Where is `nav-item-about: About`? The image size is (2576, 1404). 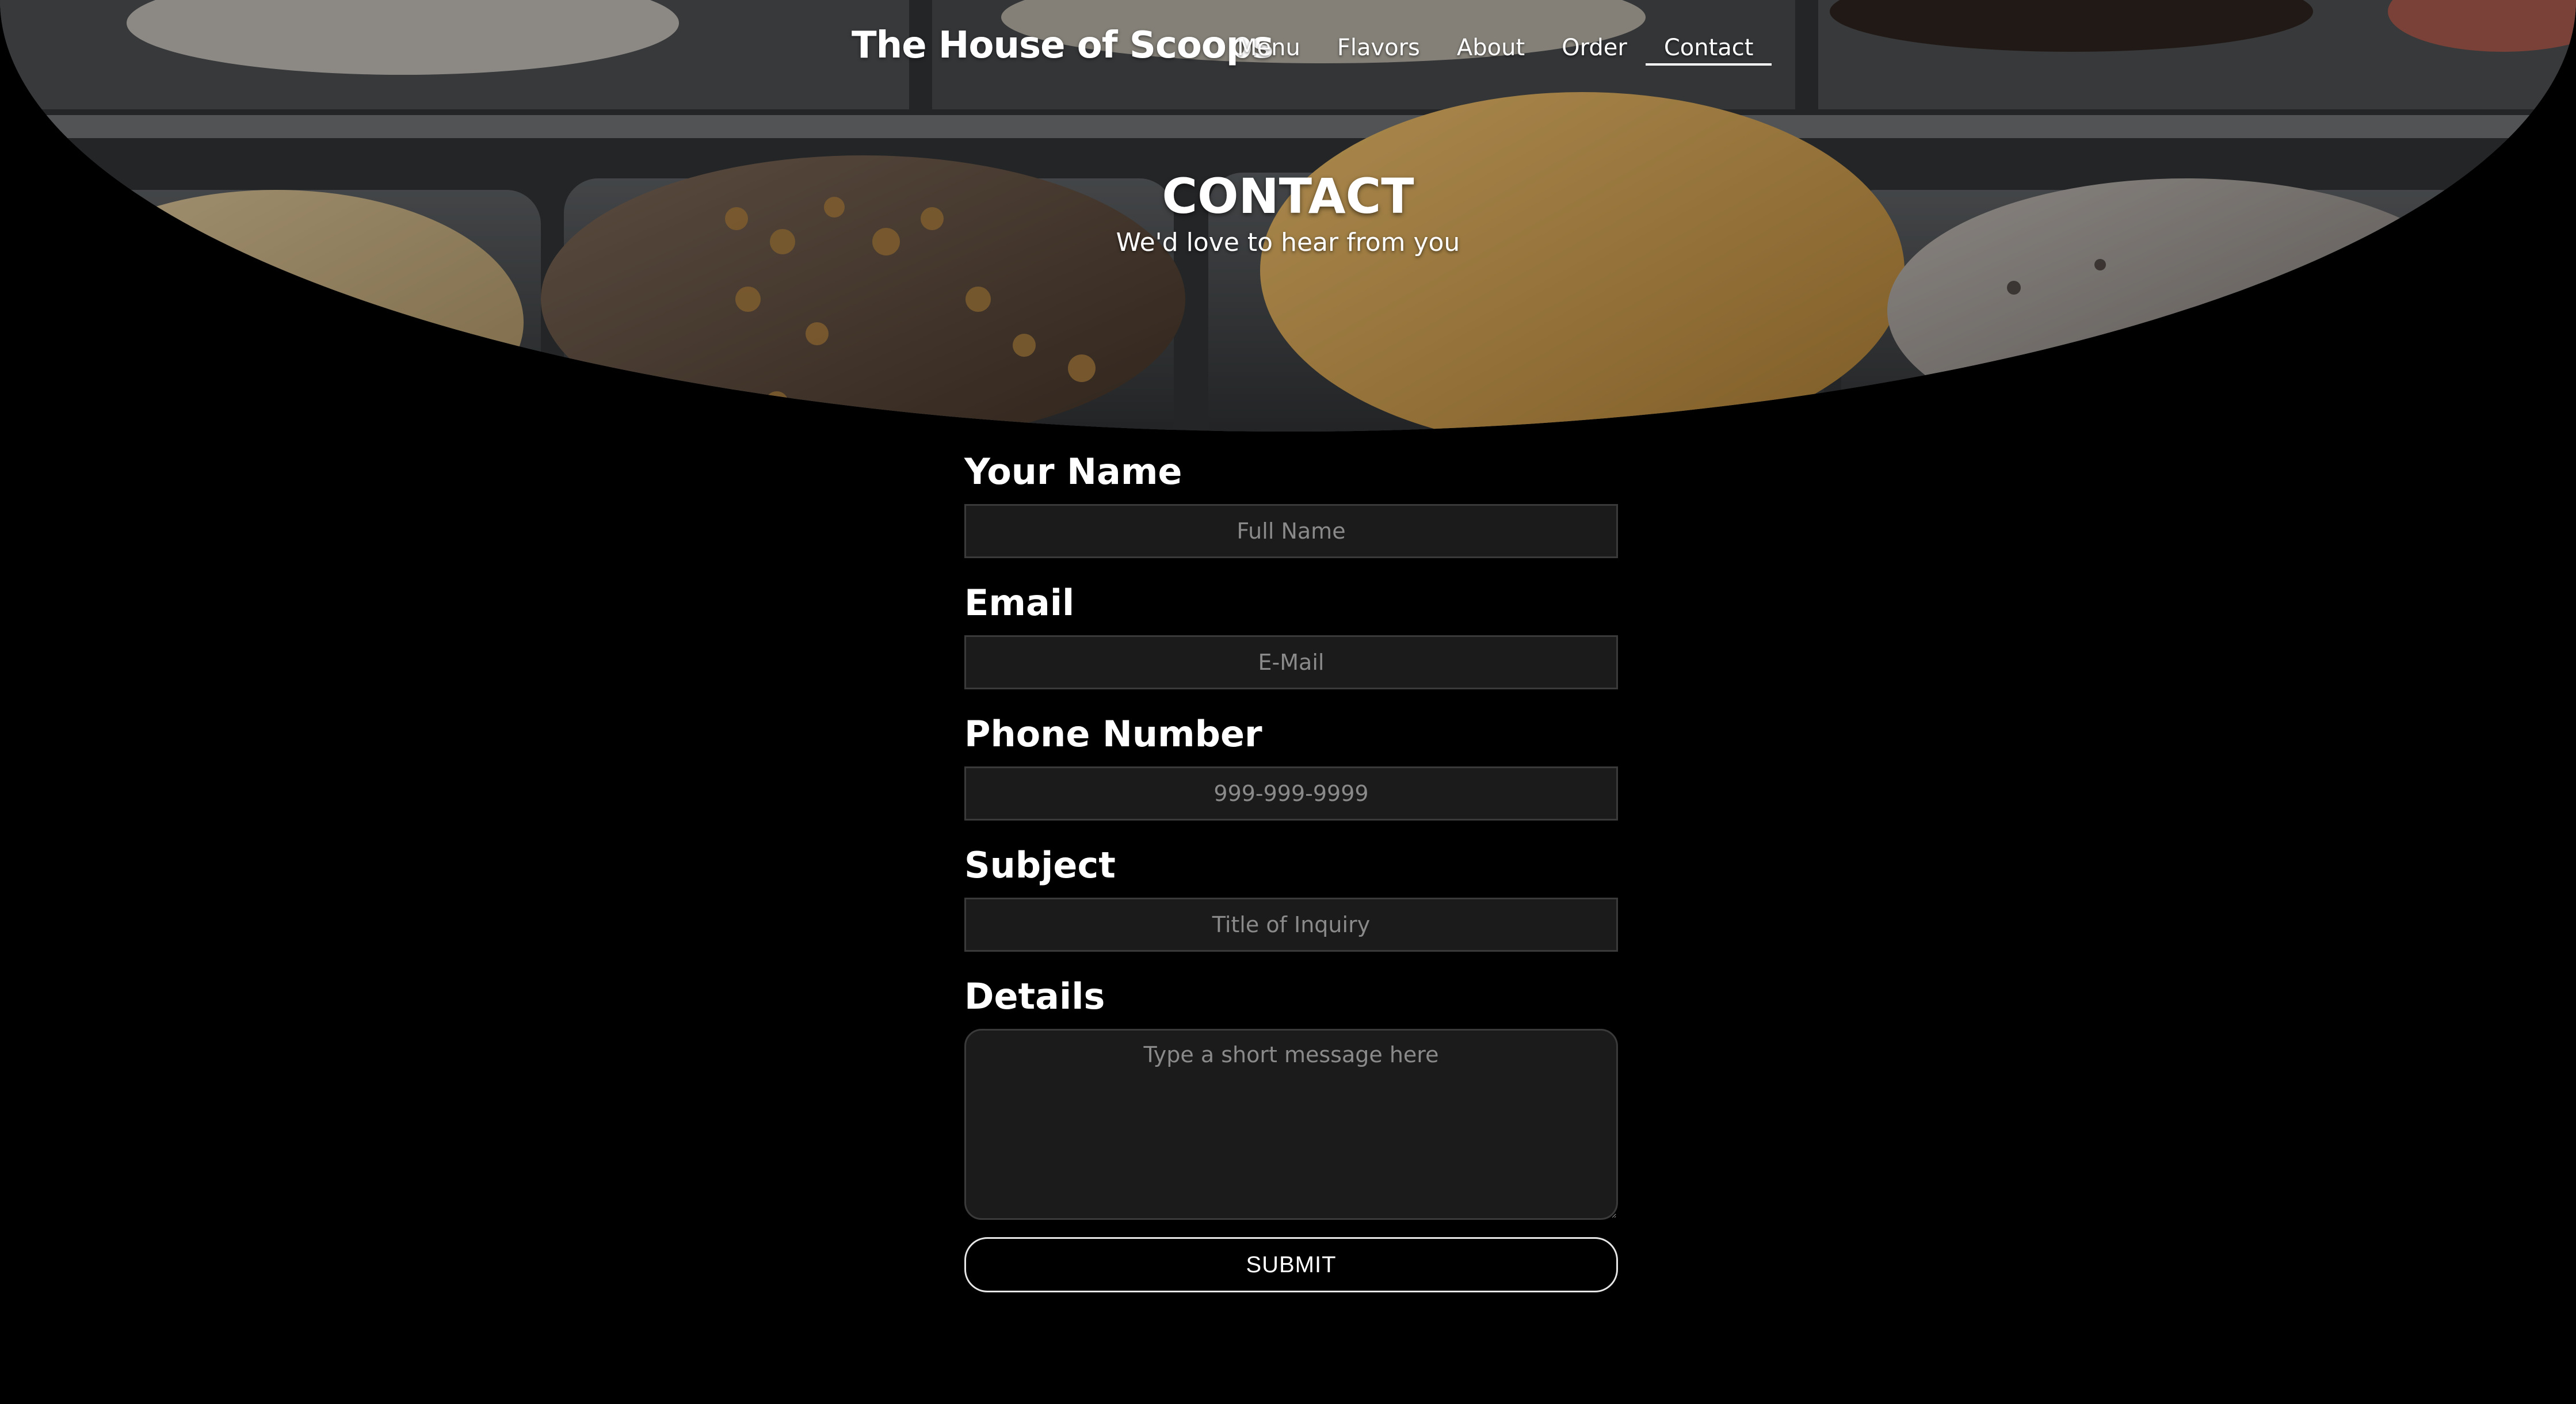
nav-item-about: About is located at coordinates (1490, 50).